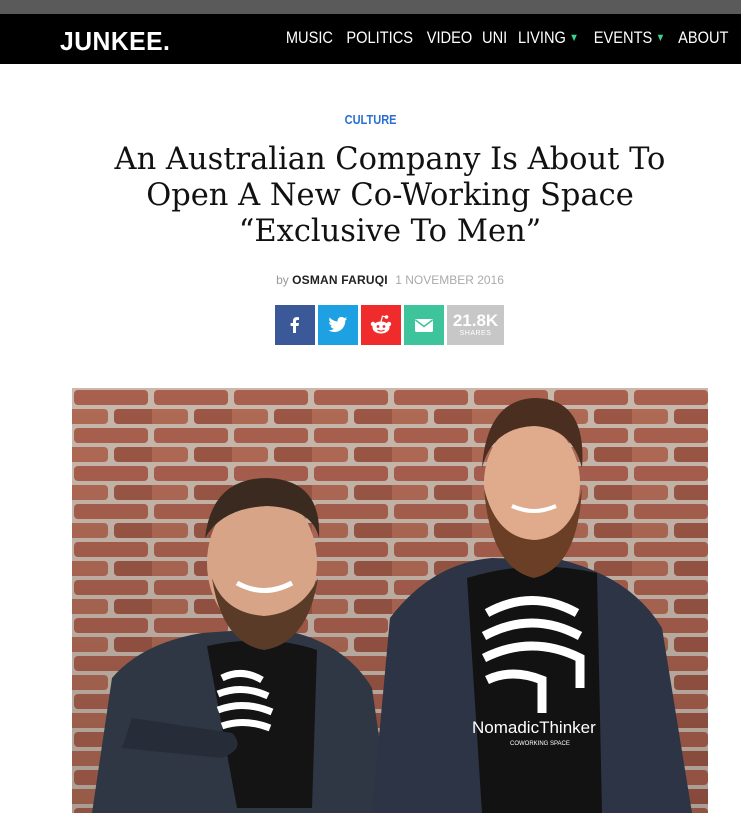 The width and height of the screenshot is (741, 823). I want to click on title-line-2: Open A New Co-Working Space, so click(390, 195).